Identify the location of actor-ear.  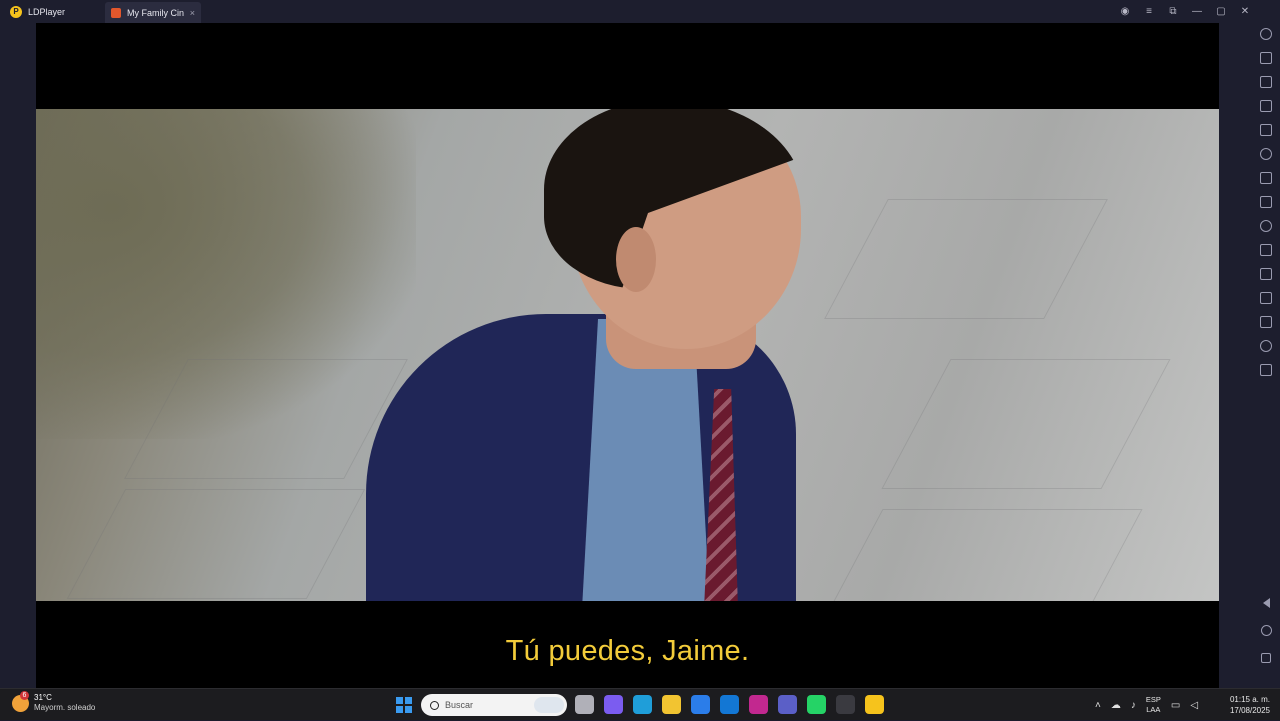
(636, 259).